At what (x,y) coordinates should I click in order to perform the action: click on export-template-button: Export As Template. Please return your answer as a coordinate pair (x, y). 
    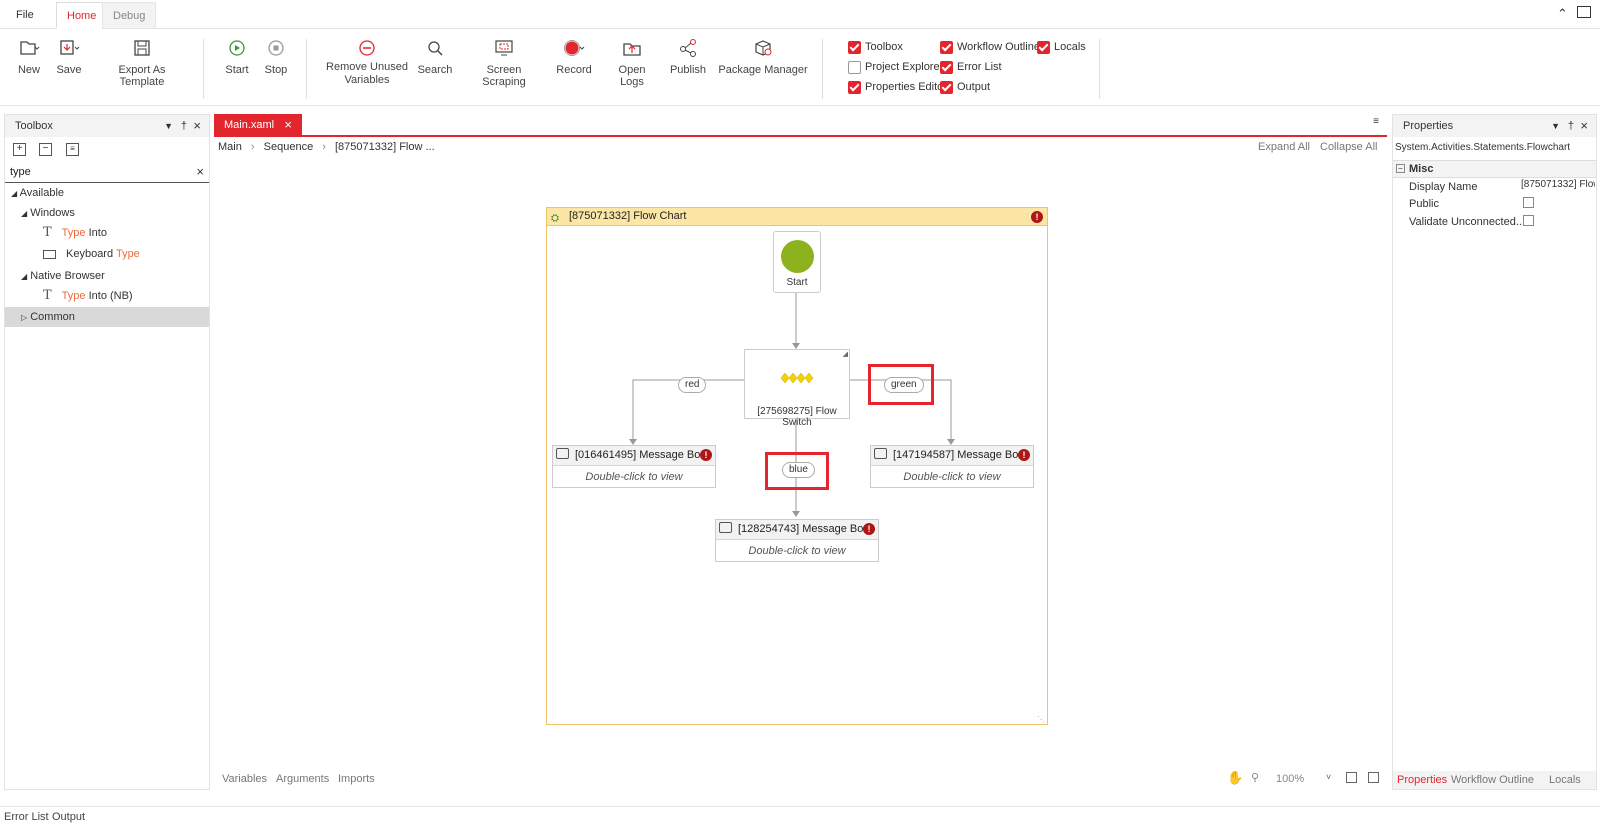
    Looking at the image, I should click on (142, 61).